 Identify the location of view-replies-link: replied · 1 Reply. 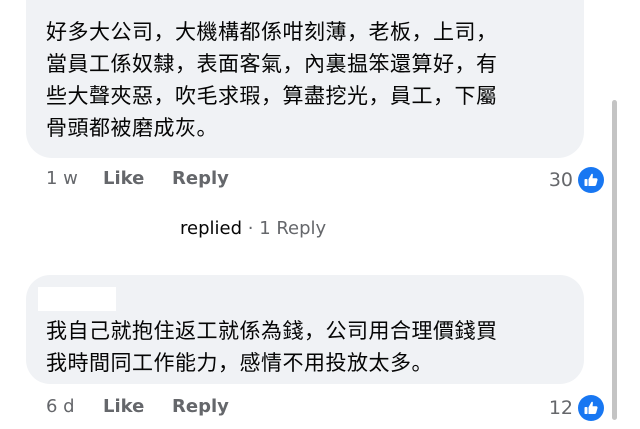
(253, 228).